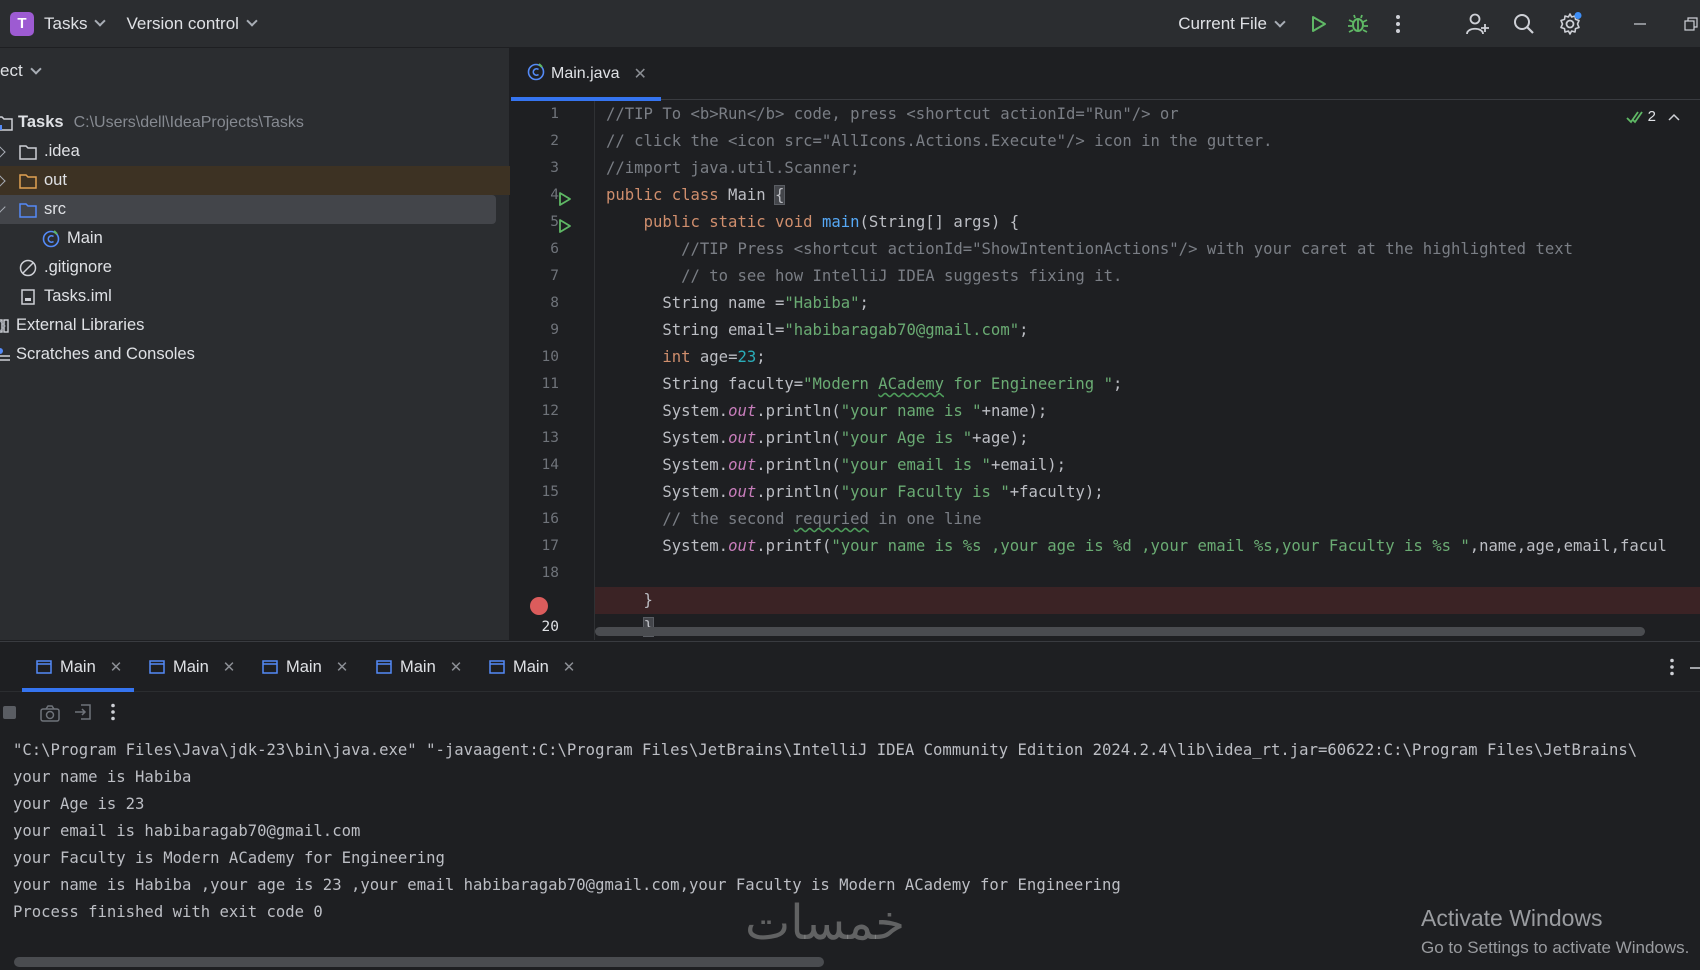 Image resolution: width=1700 pixels, height=970 pixels. I want to click on line-number: 8, so click(554, 303).